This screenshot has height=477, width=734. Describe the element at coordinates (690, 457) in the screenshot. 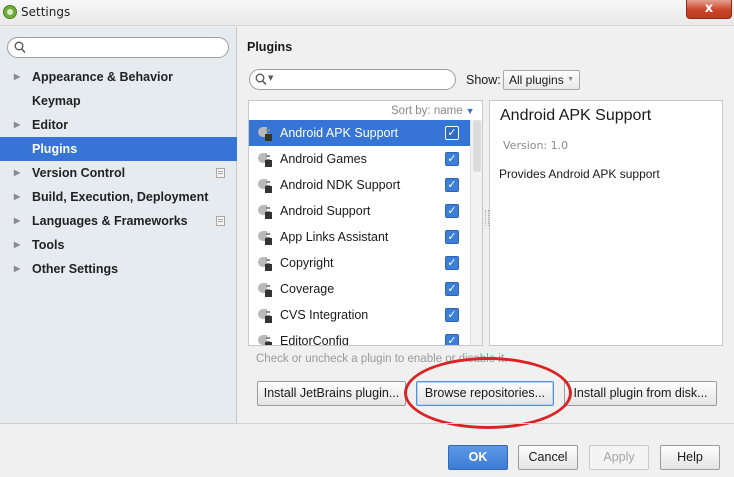

I see `help-button: Help` at that location.